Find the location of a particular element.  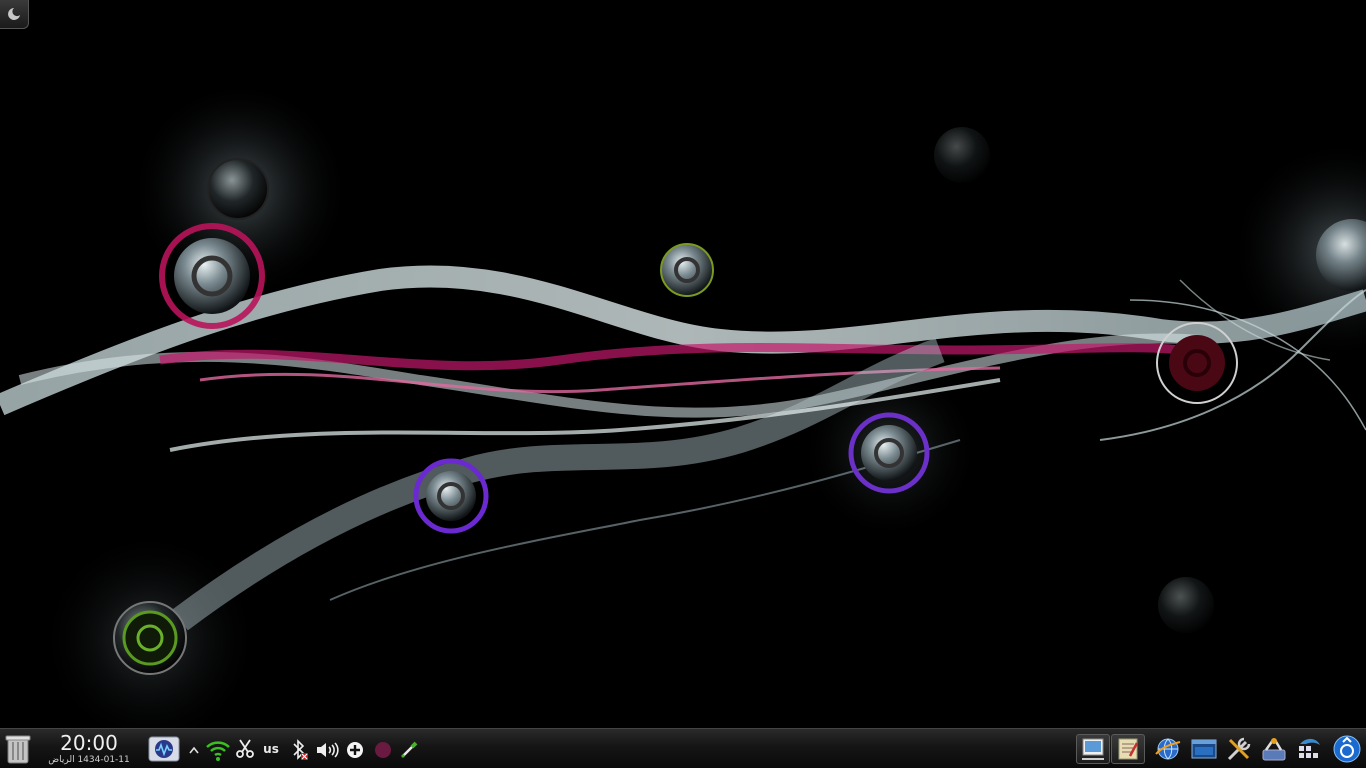

screenshot-app-icon is located at coordinates (1093, 749).